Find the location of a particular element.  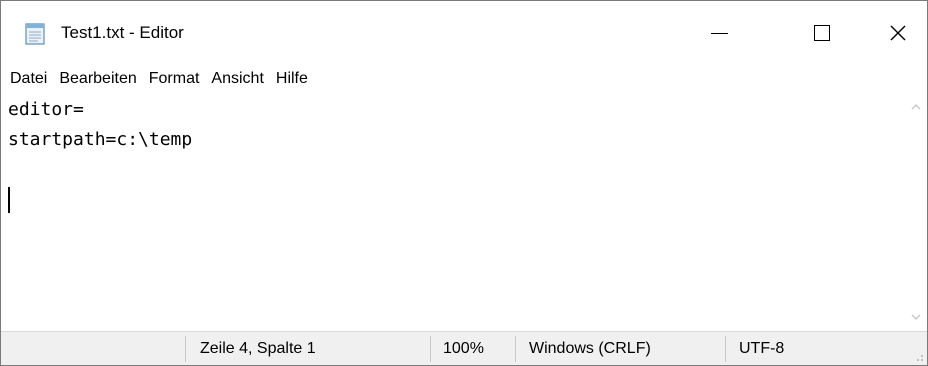

maximize-icon is located at coordinates (822, 32).